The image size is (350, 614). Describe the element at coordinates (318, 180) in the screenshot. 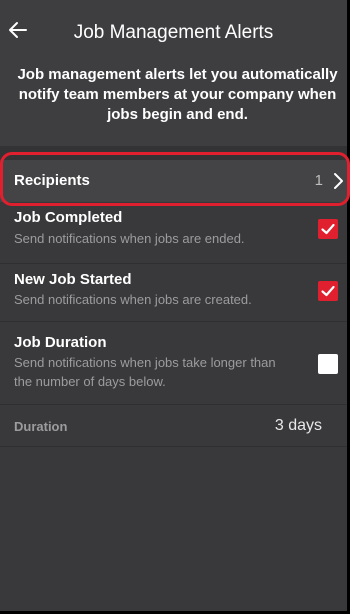

I see `recipients-count: 1` at that location.